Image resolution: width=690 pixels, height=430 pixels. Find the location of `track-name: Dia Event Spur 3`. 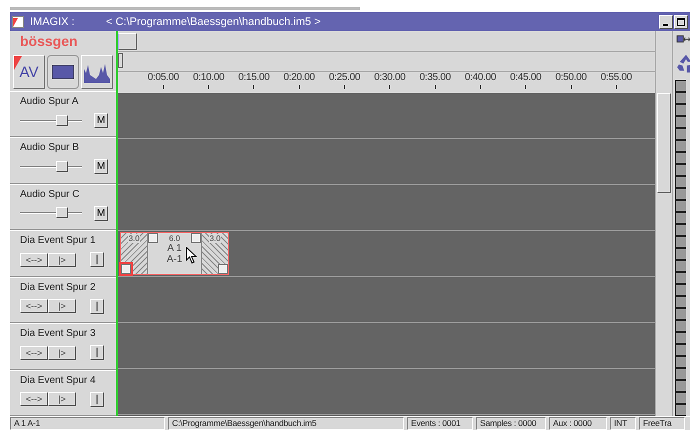

track-name: Dia Event Spur 3 is located at coordinates (58, 334).